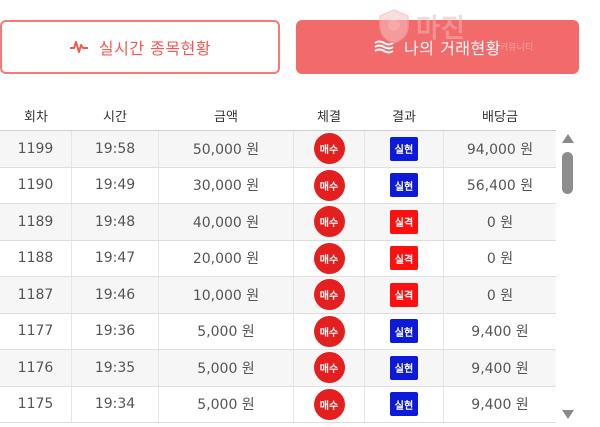 This screenshot has height=427, width=600. What do you see at coordinates (226, 185) in the screenshot?
I see `cell-amount: 30,000 원` at bounding box center [226, 185].